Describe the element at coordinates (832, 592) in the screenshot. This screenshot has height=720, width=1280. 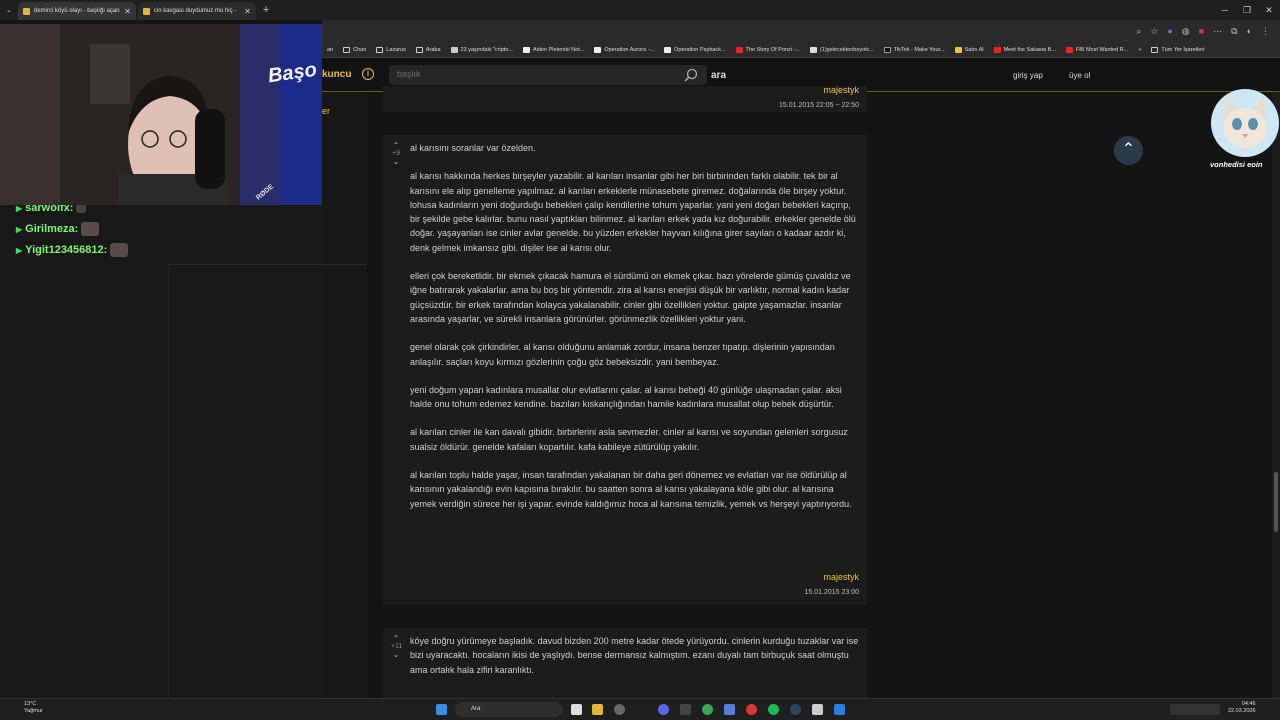
I see `entry-date: 15.01.2015 23:00` at that location.